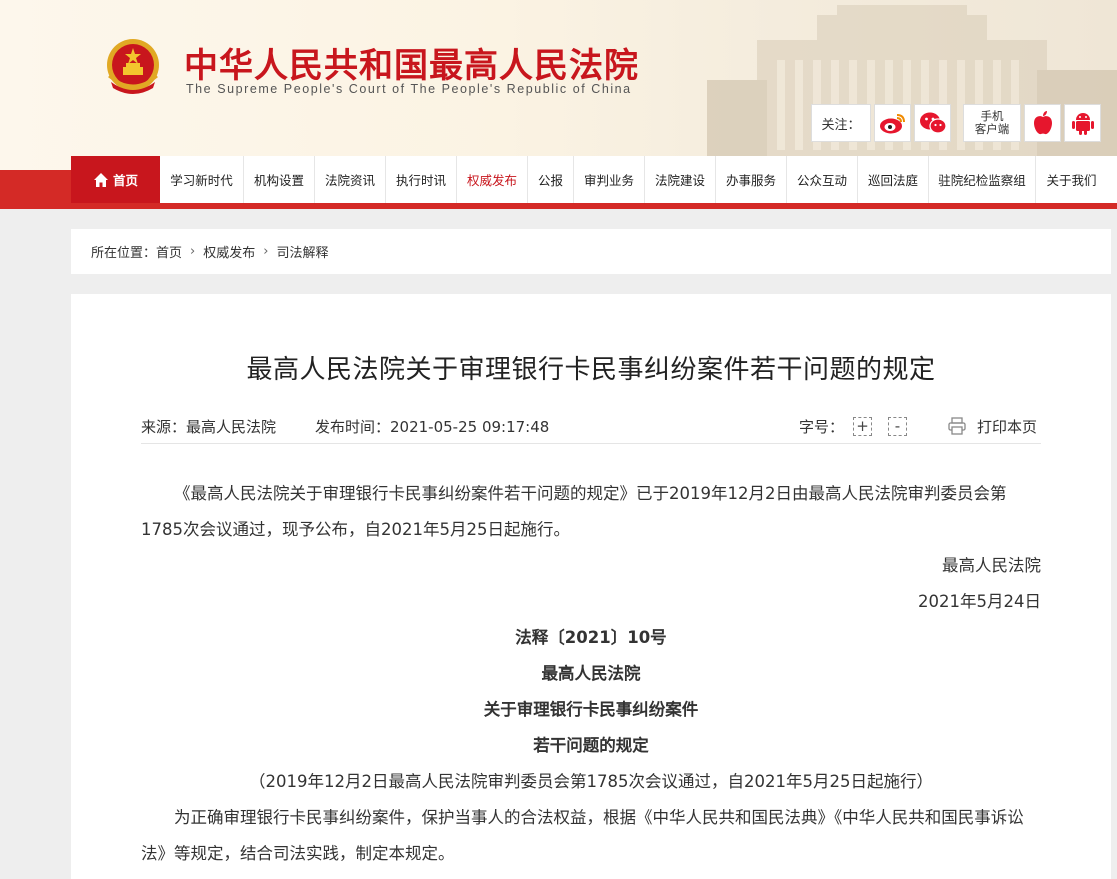  What do you see at coordinates (432, 427) in the screenshot?
I see `article-publish-time: 发布时间：2021-05-25 09:17:48` at bounding box center [432, 427].